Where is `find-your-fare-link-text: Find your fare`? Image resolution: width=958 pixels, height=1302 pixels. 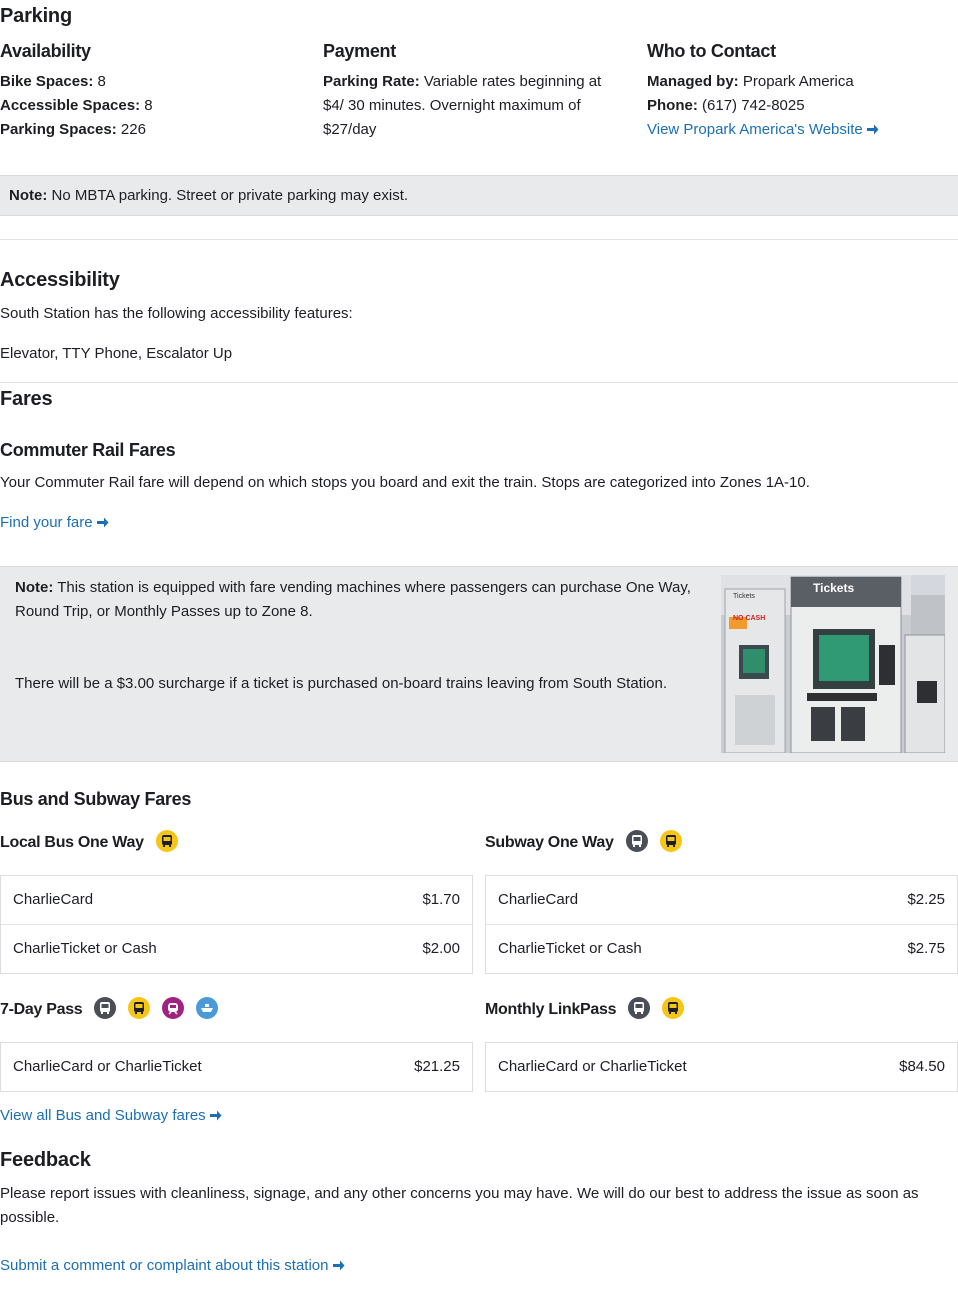
find-your-fare-link-text: Find your fare is located at coordinates (46, 522).